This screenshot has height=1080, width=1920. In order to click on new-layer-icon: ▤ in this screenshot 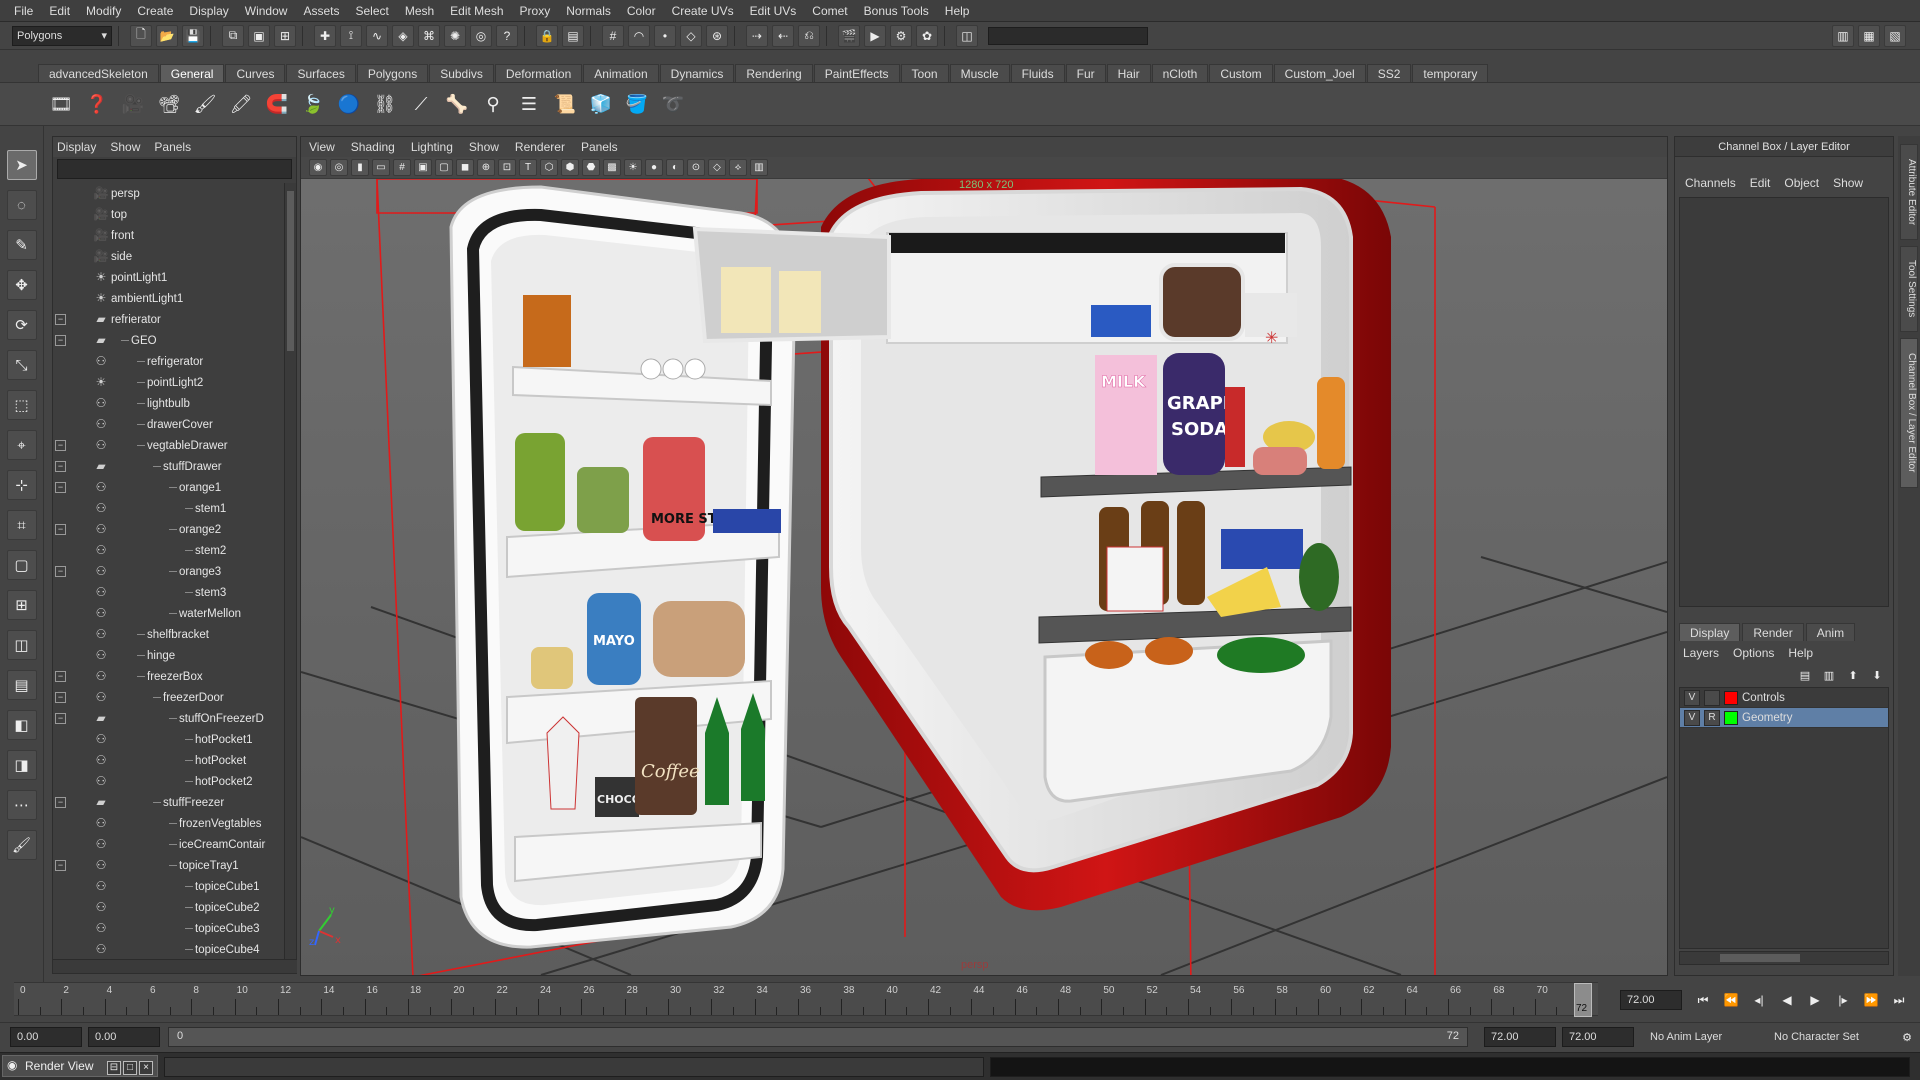, I will do `click(1805, 675)`.